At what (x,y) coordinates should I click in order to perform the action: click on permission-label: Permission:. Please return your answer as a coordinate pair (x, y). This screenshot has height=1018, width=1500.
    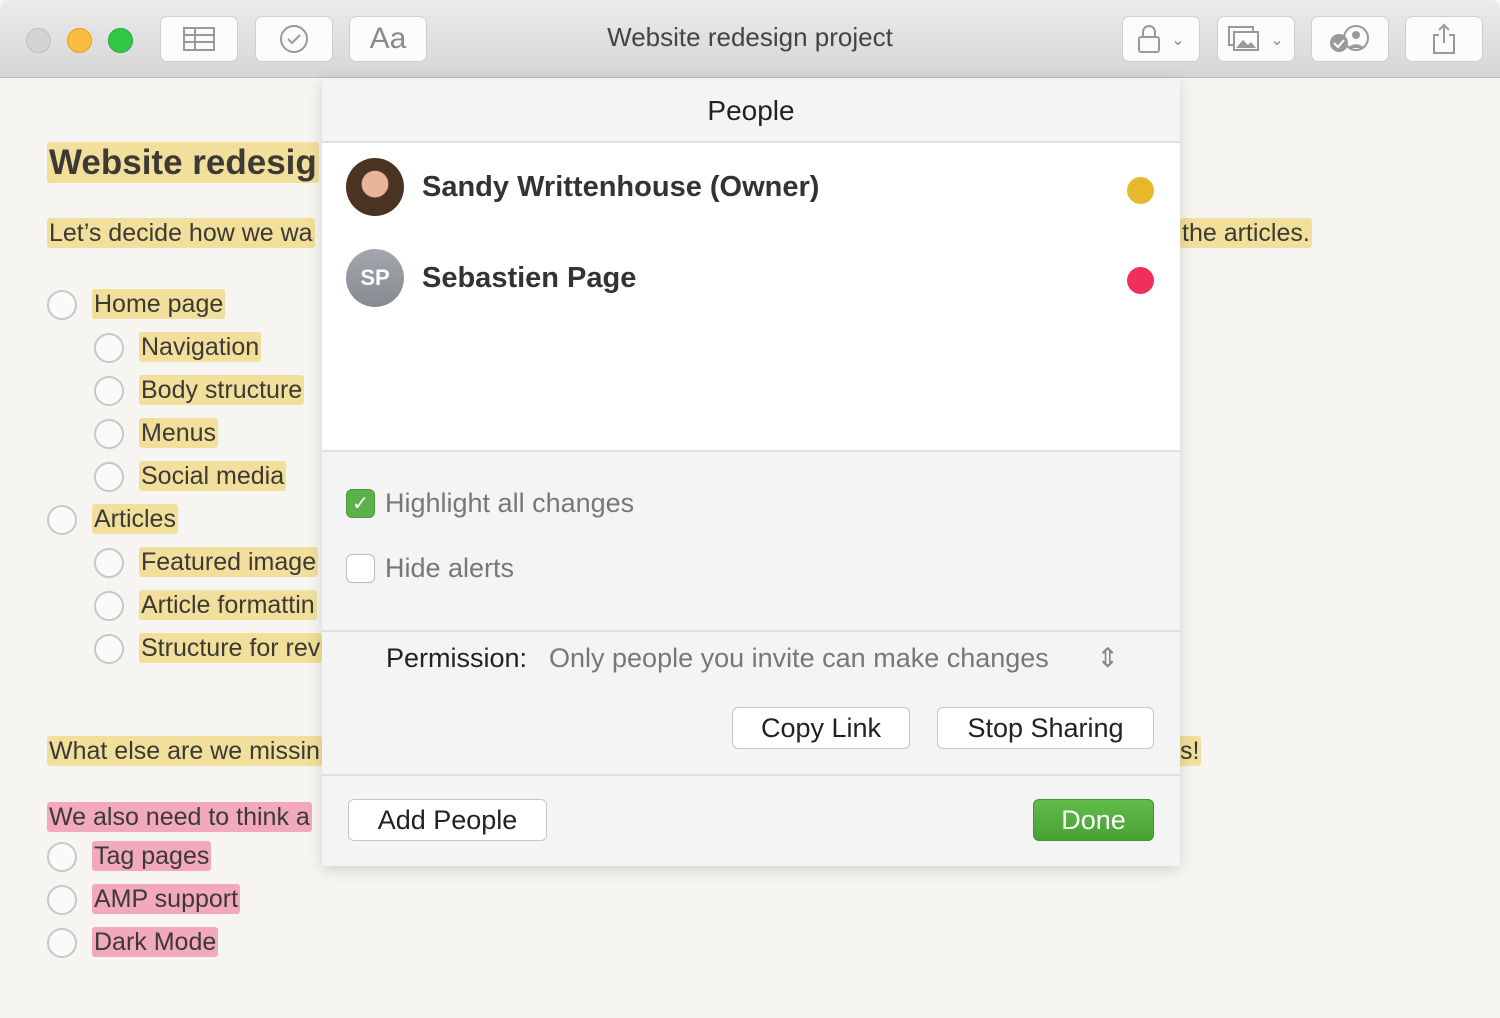
    Looking at the image, I should click on (457, 658).